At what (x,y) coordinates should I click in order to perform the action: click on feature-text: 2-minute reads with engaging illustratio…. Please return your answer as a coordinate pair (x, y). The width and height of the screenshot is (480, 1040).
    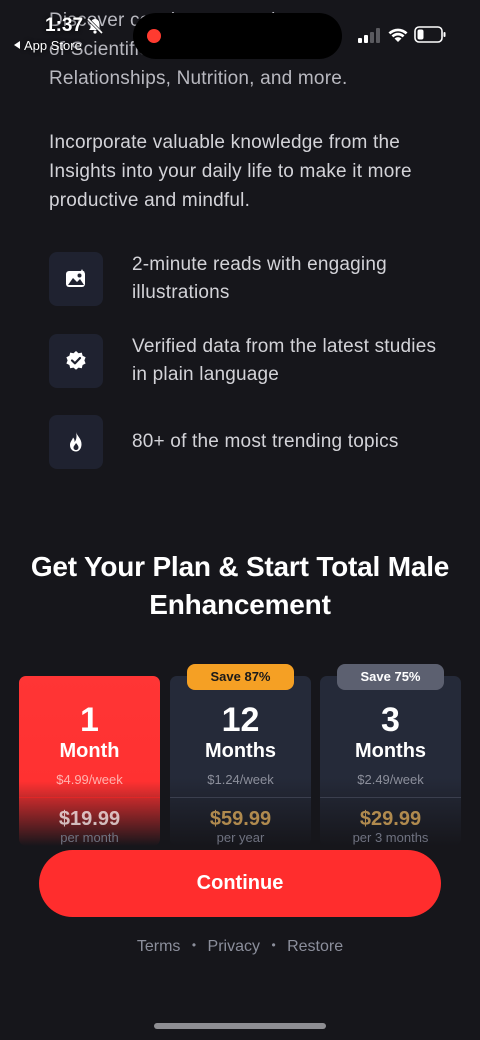
    Looking at the image, I should click on (259, 278).